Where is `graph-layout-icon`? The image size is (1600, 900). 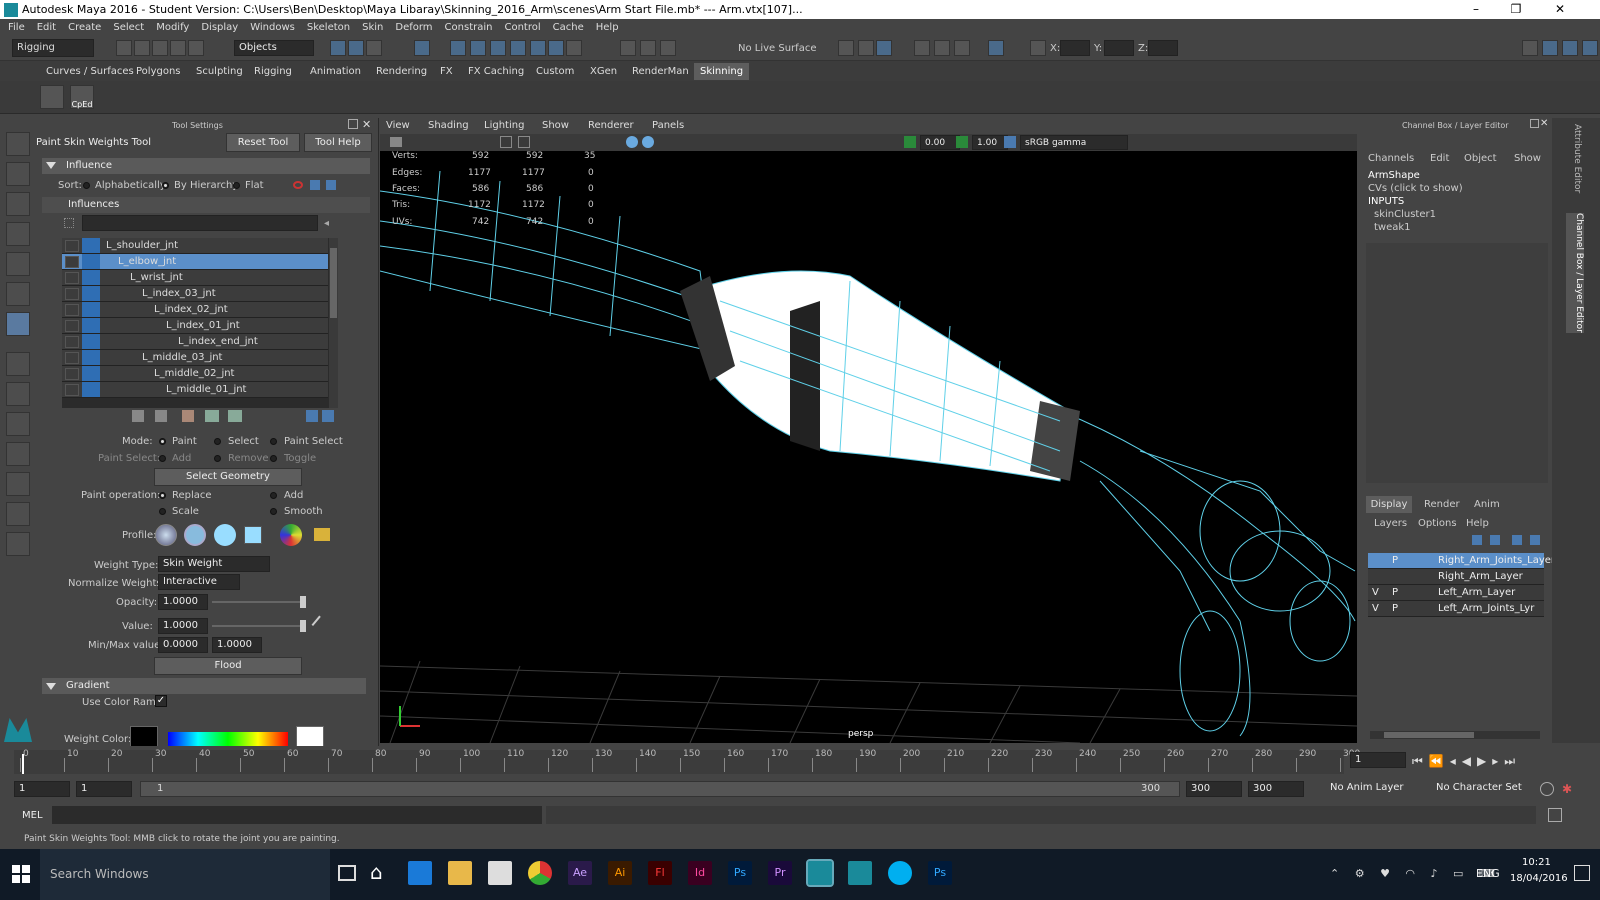 graph-layout-icon is located at coordinates (18, 484).